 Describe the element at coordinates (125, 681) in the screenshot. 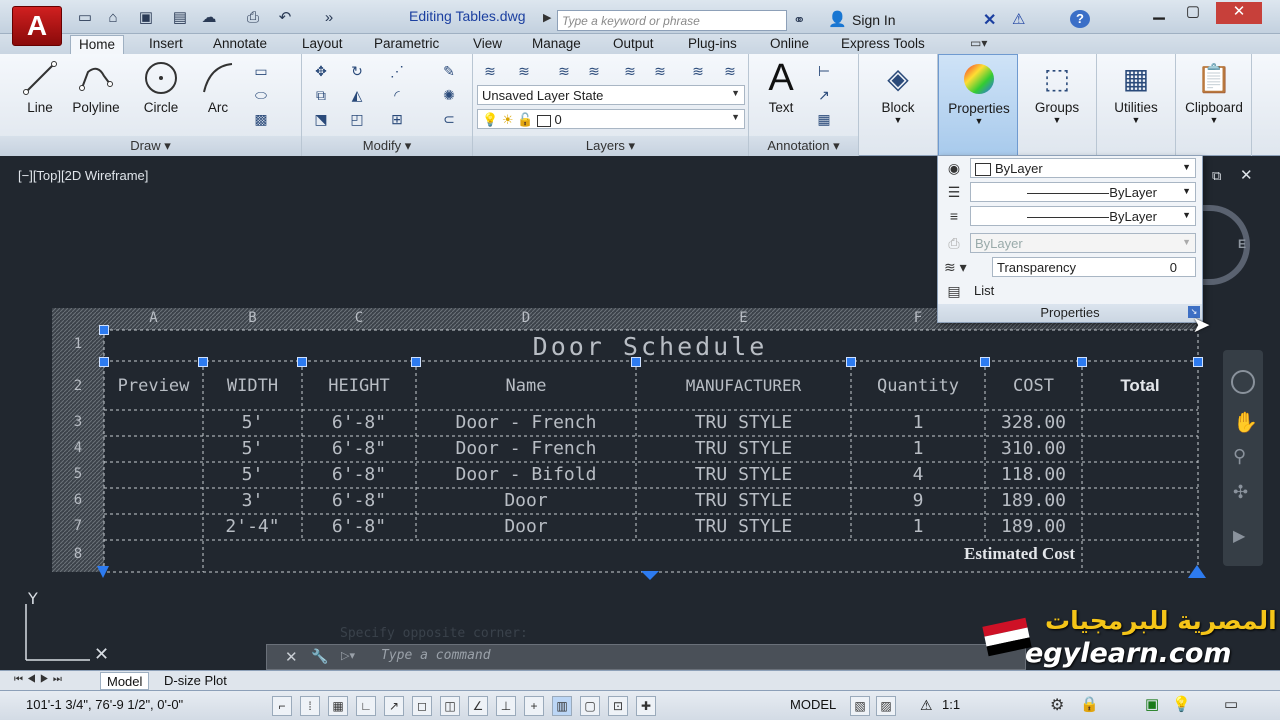

I see `tab-model: Model` at that location.